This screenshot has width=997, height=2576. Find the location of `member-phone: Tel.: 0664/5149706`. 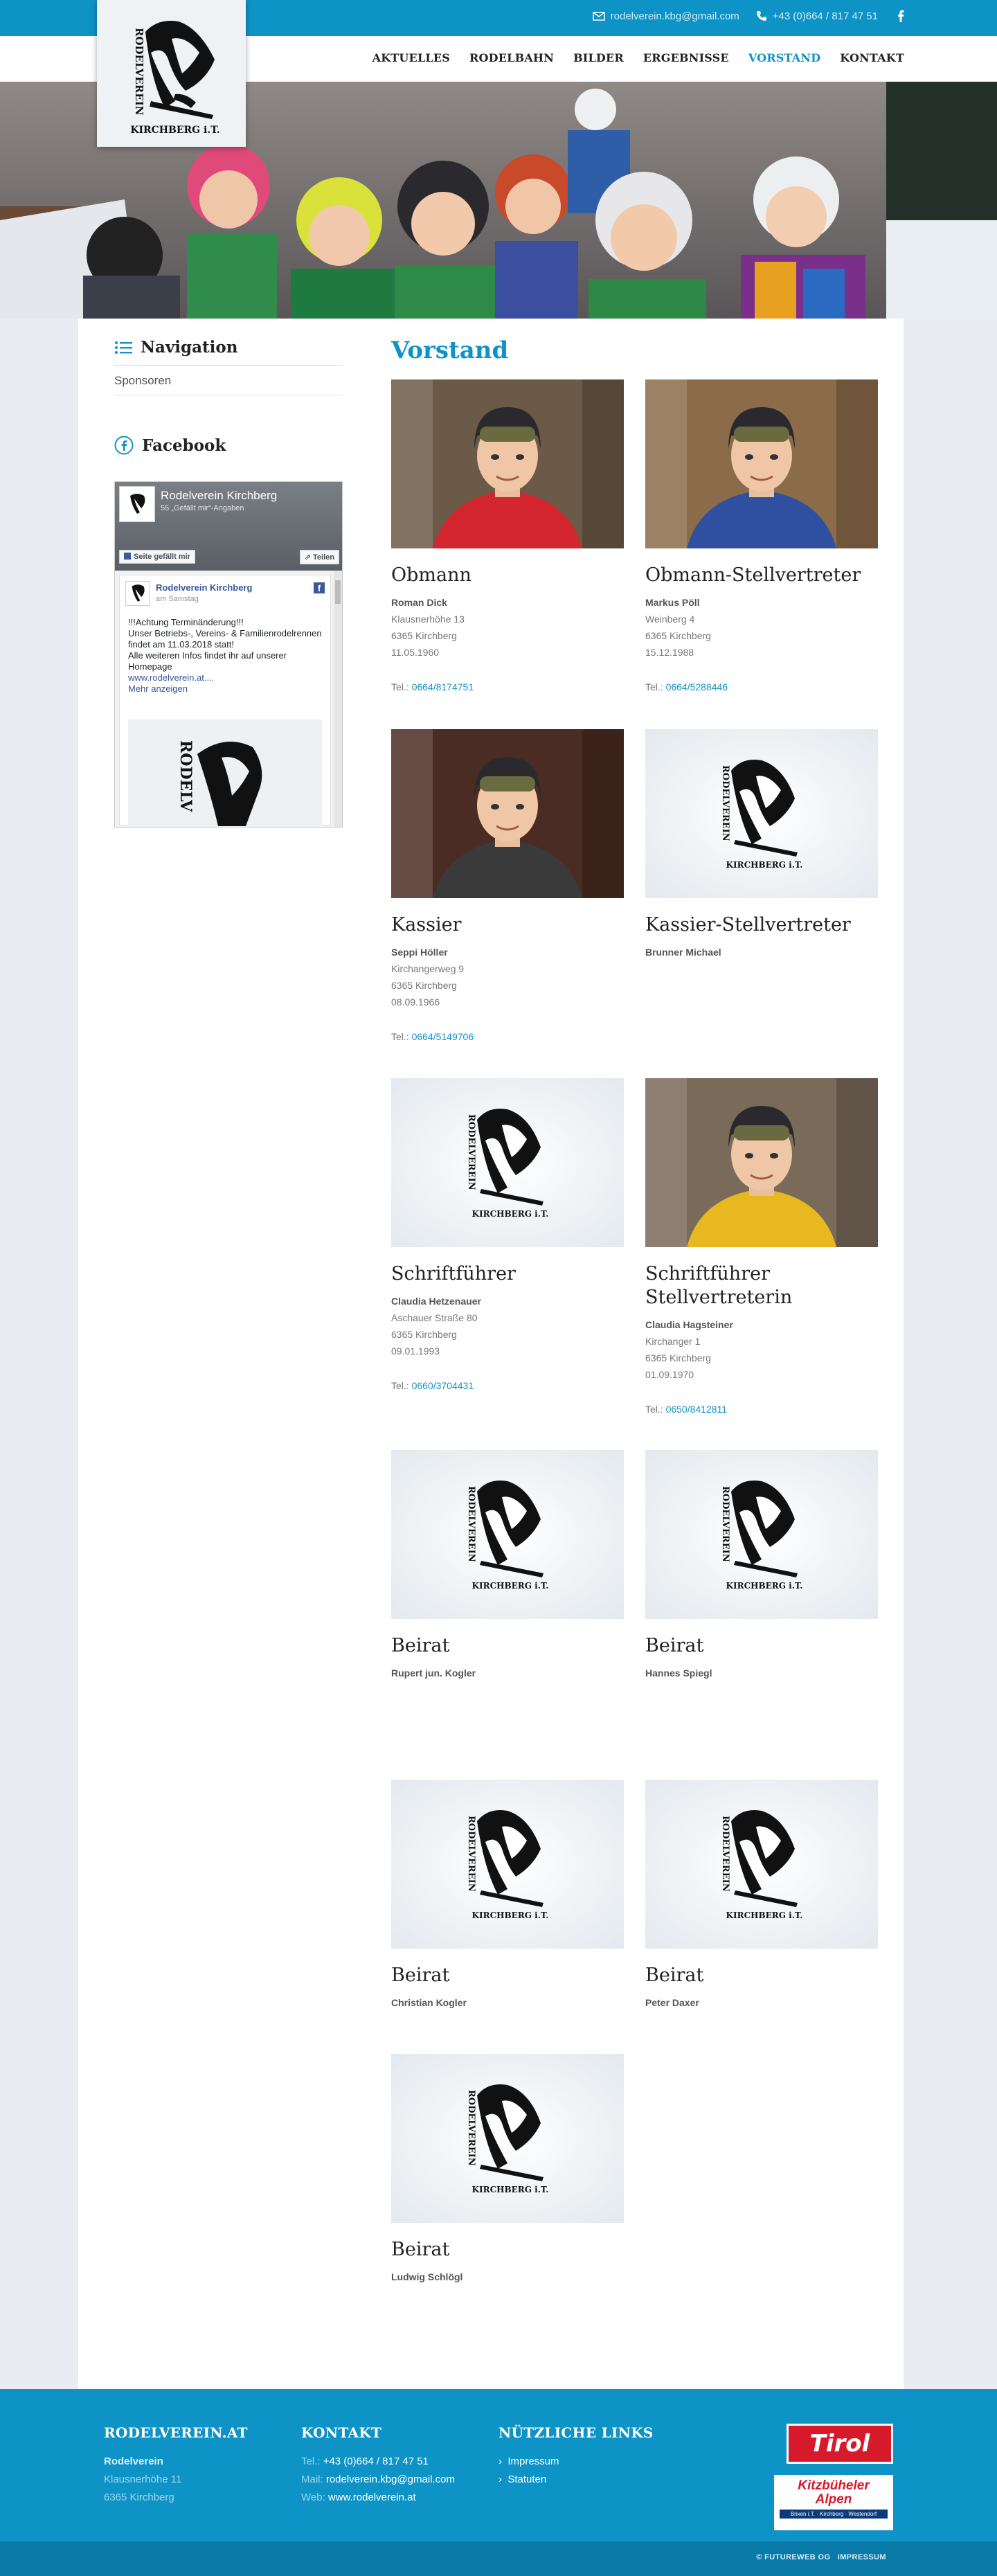

member-phone: Tel.: 0664/5149706 is located at coordinates (432, 1036).